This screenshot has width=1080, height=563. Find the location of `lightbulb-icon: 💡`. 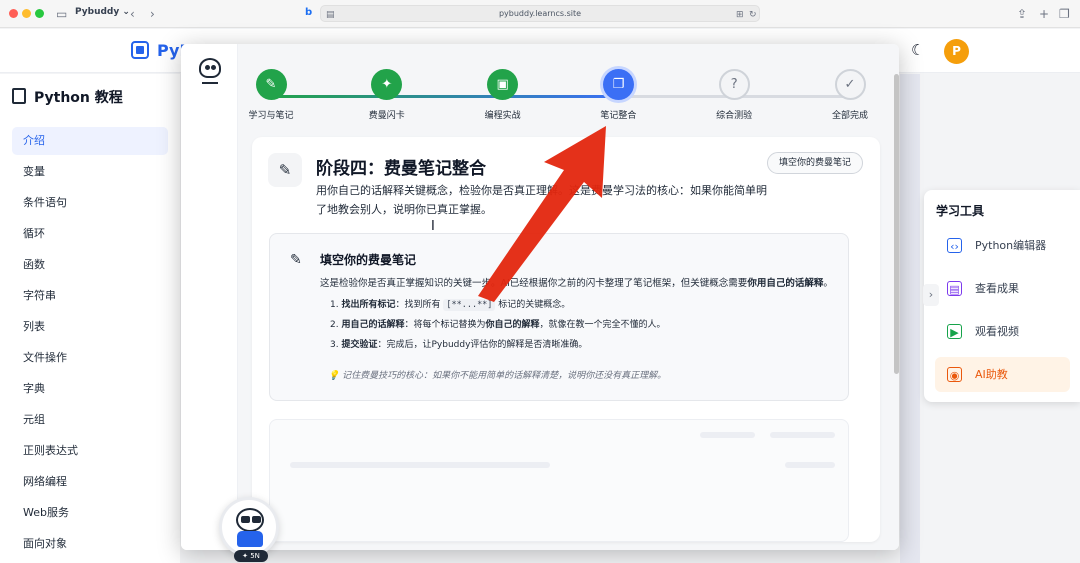

lightbulb-icon: 💡 is located at coordinates (334, 376).